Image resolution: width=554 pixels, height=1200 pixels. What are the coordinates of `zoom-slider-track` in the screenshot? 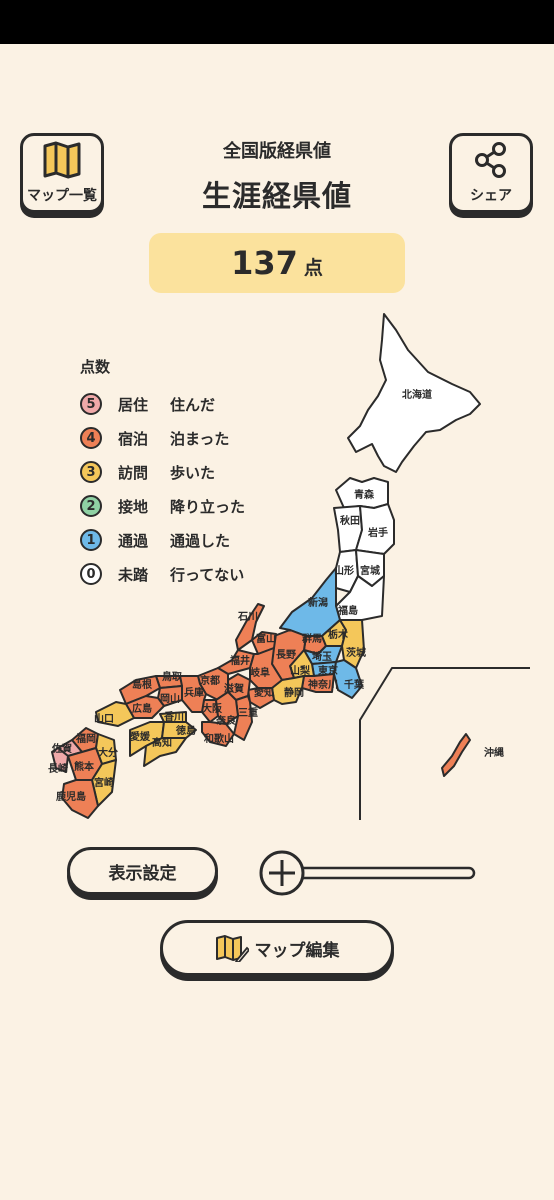 It's located at (376, 873).